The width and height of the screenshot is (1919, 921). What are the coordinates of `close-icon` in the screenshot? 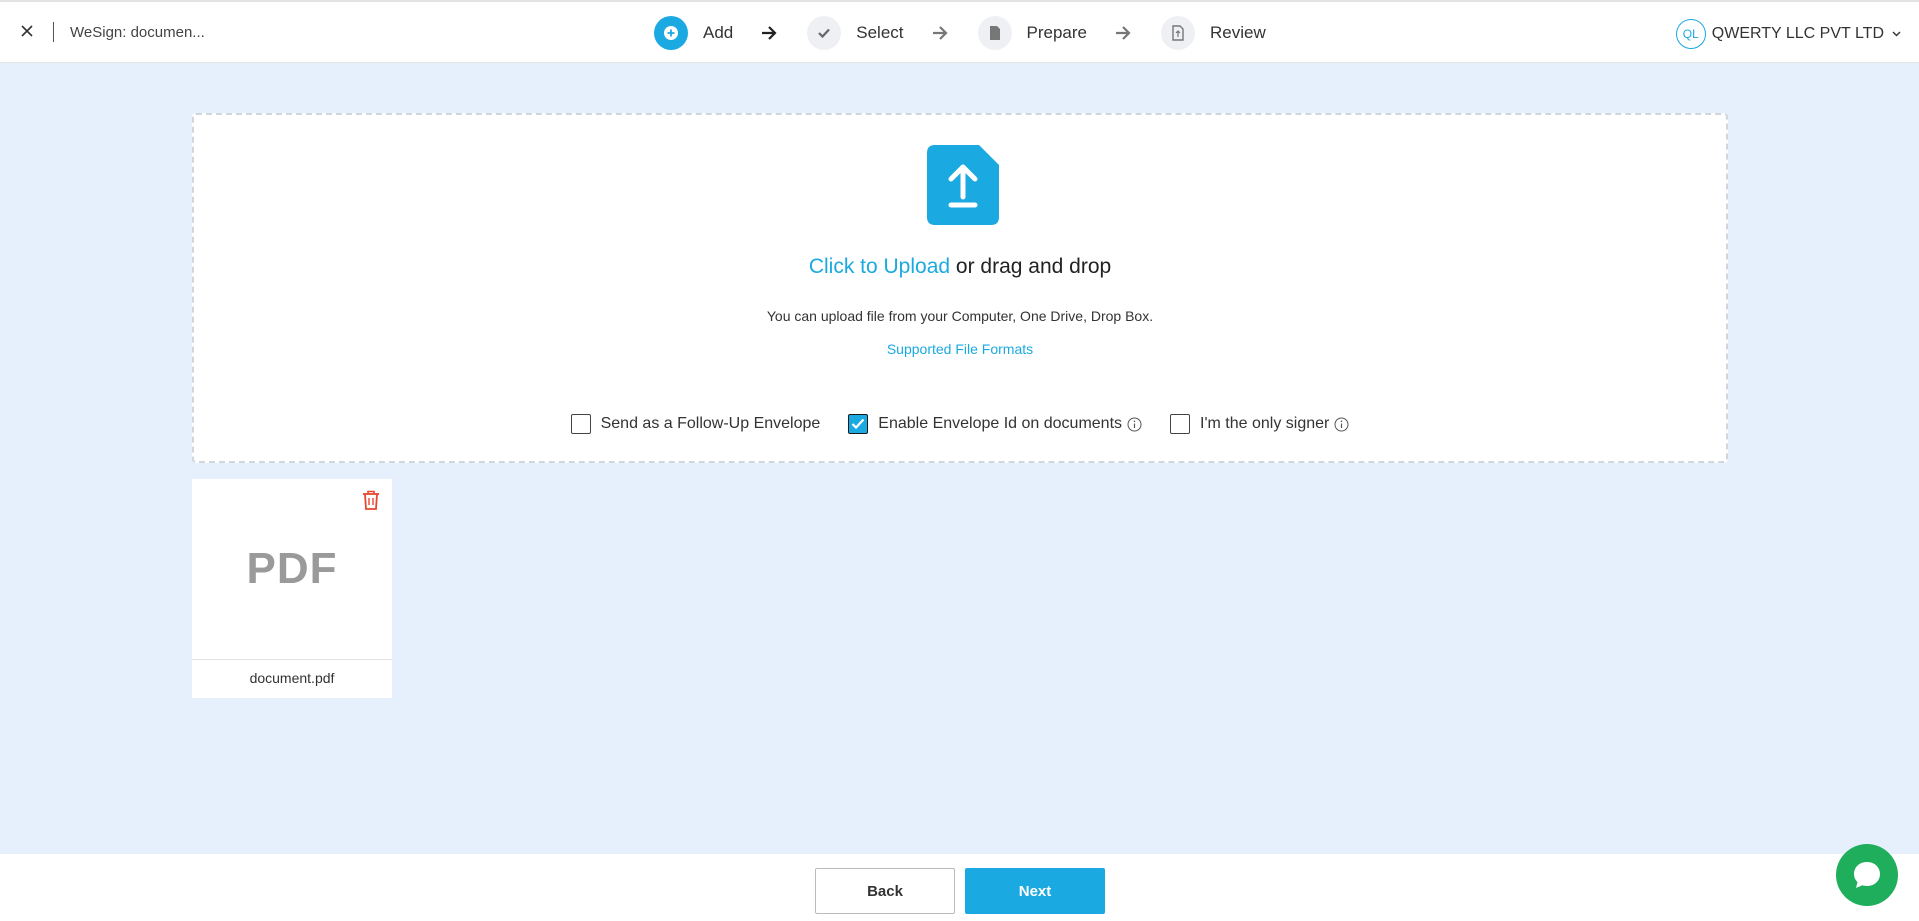 It's located at (27, 31).